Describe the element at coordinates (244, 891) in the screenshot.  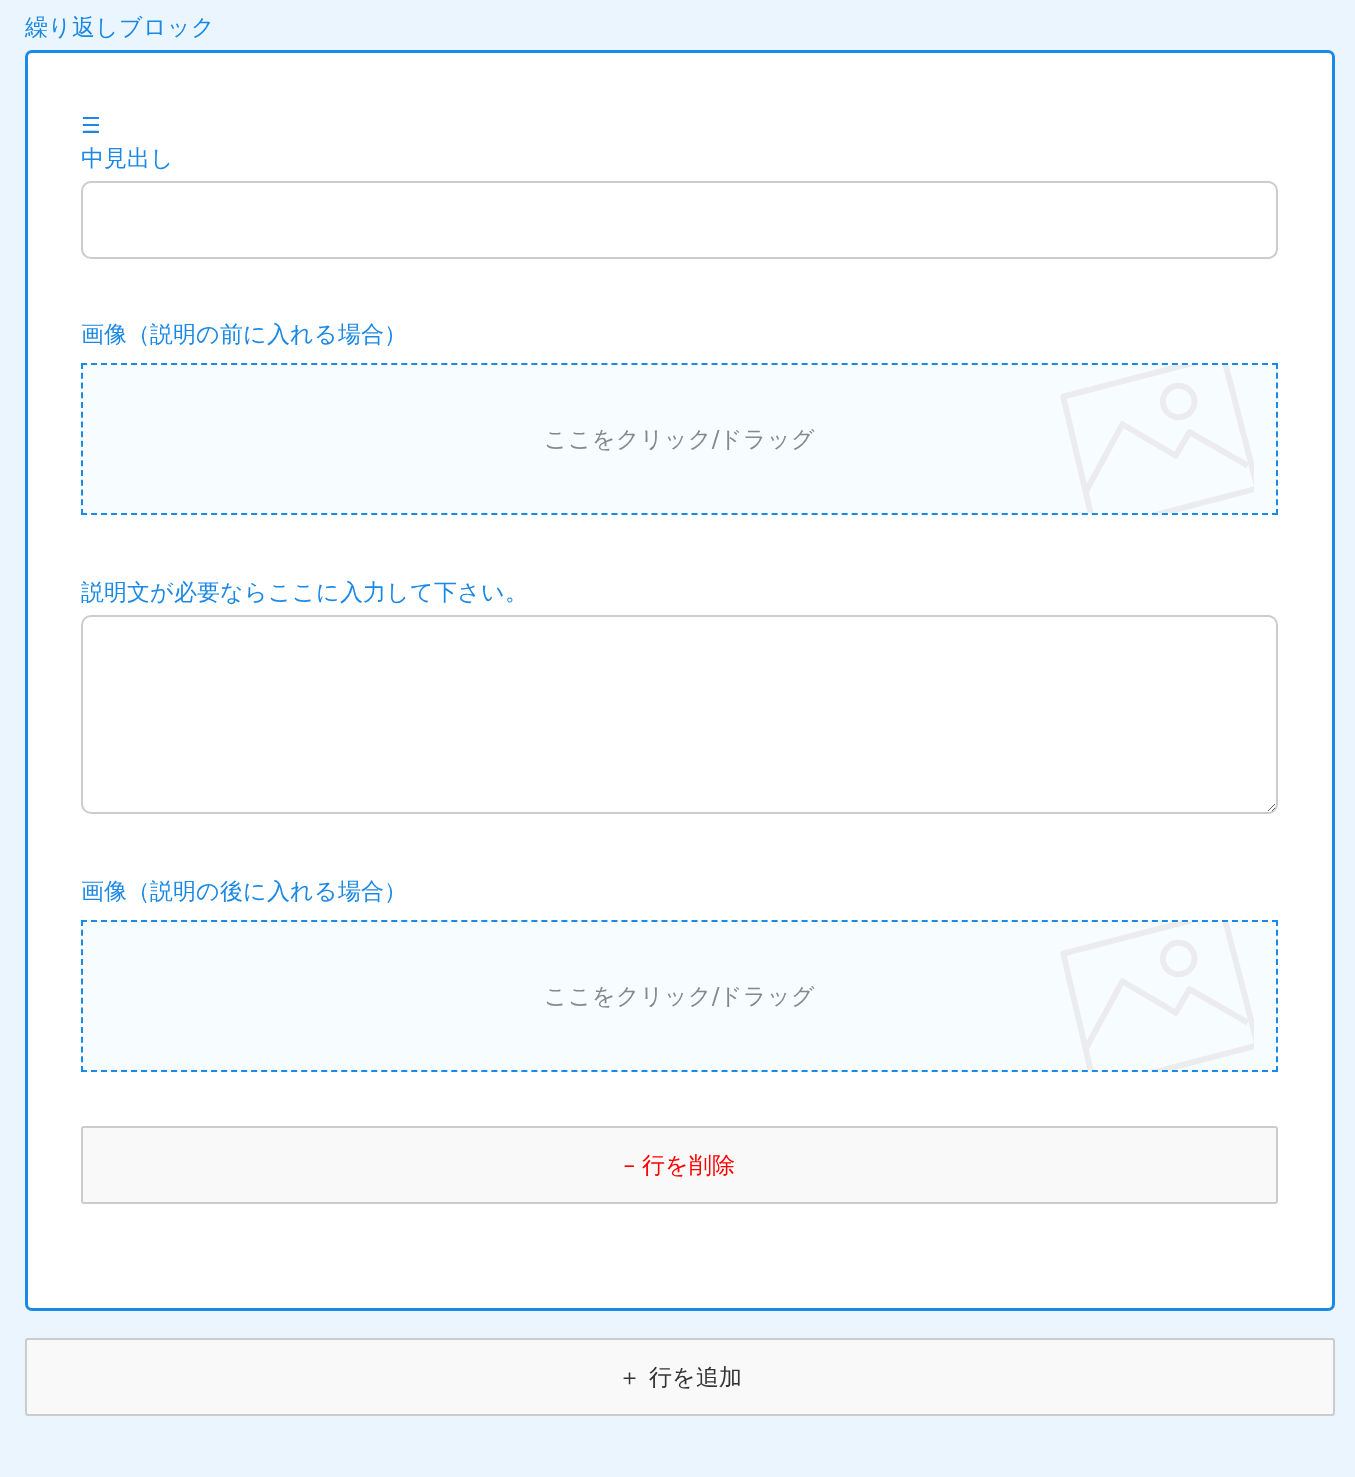
I see `field-label: 画像（説明の後に入れる場合）` at that location.